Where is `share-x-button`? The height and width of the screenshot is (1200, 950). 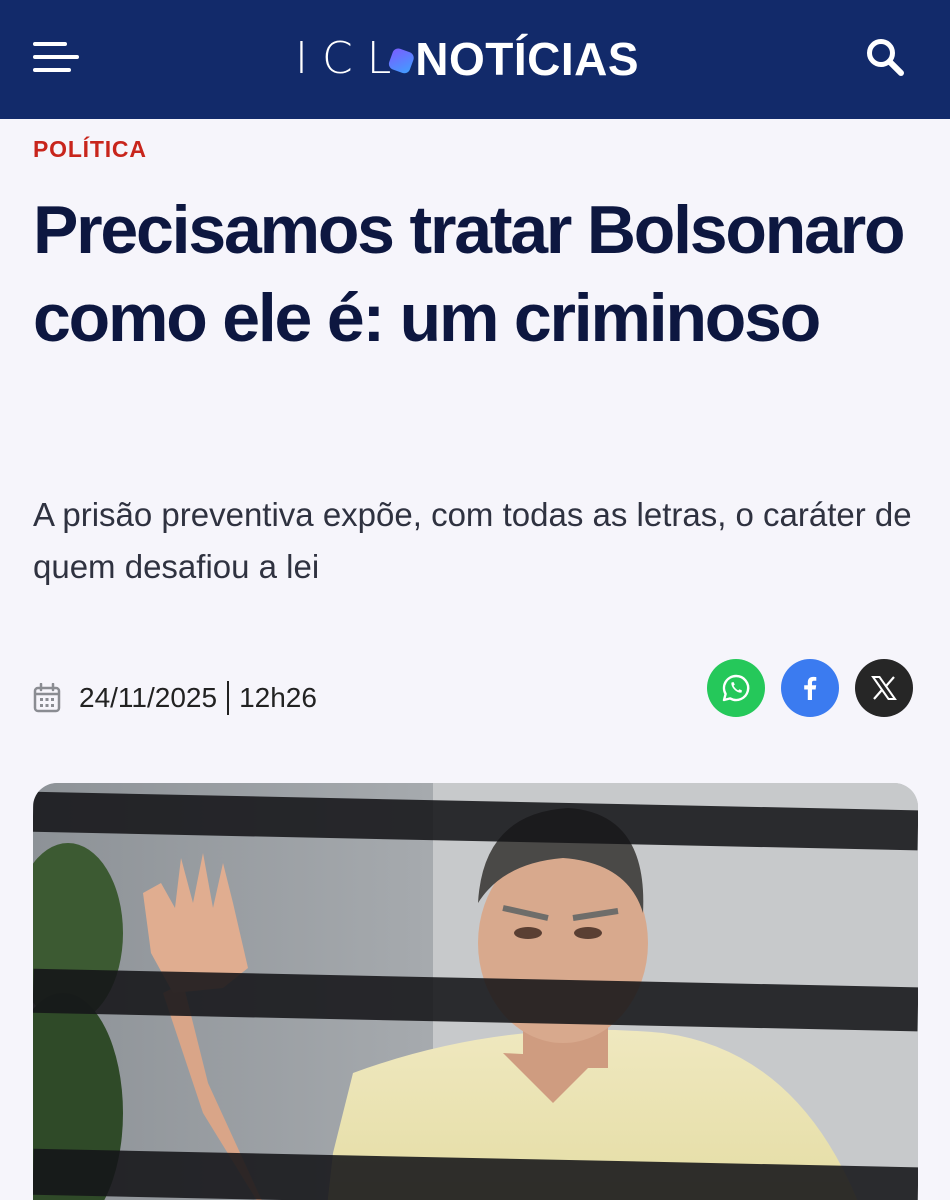
share-x-button is located at coordinates (884, 688).